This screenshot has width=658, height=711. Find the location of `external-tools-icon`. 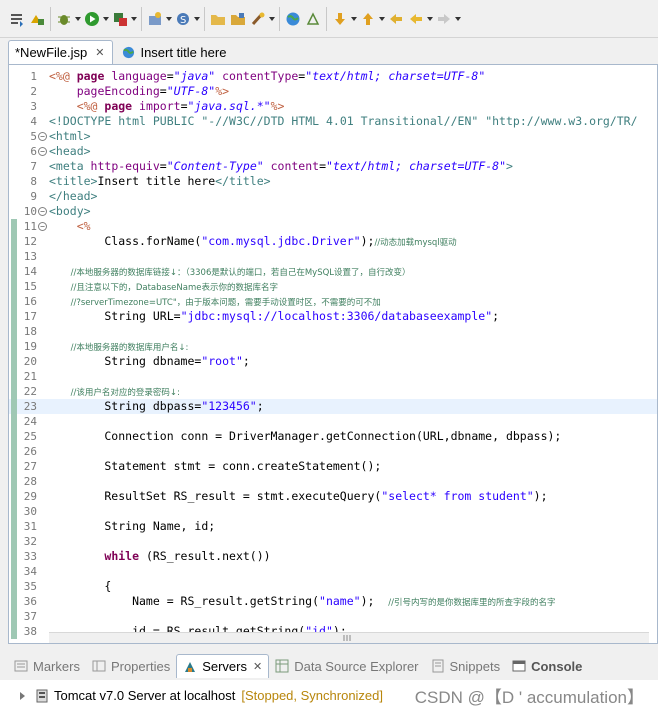

external-tools-icon is located at coordinates (120, 19).